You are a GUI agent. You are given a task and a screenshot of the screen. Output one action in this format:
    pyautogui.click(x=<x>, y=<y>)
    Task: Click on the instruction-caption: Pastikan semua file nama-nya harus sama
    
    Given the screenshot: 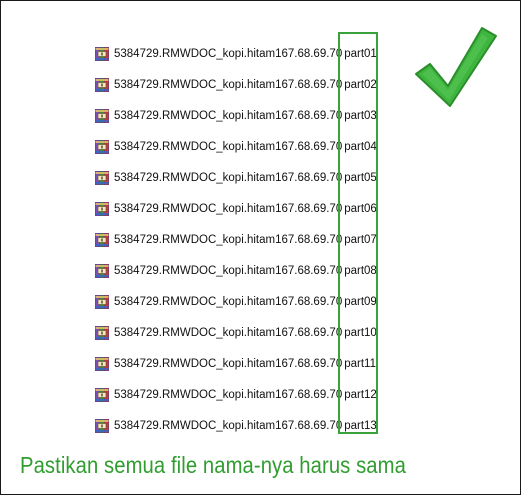 What is the action you would take?
    pyautogui.click(x=213, y=465)
    